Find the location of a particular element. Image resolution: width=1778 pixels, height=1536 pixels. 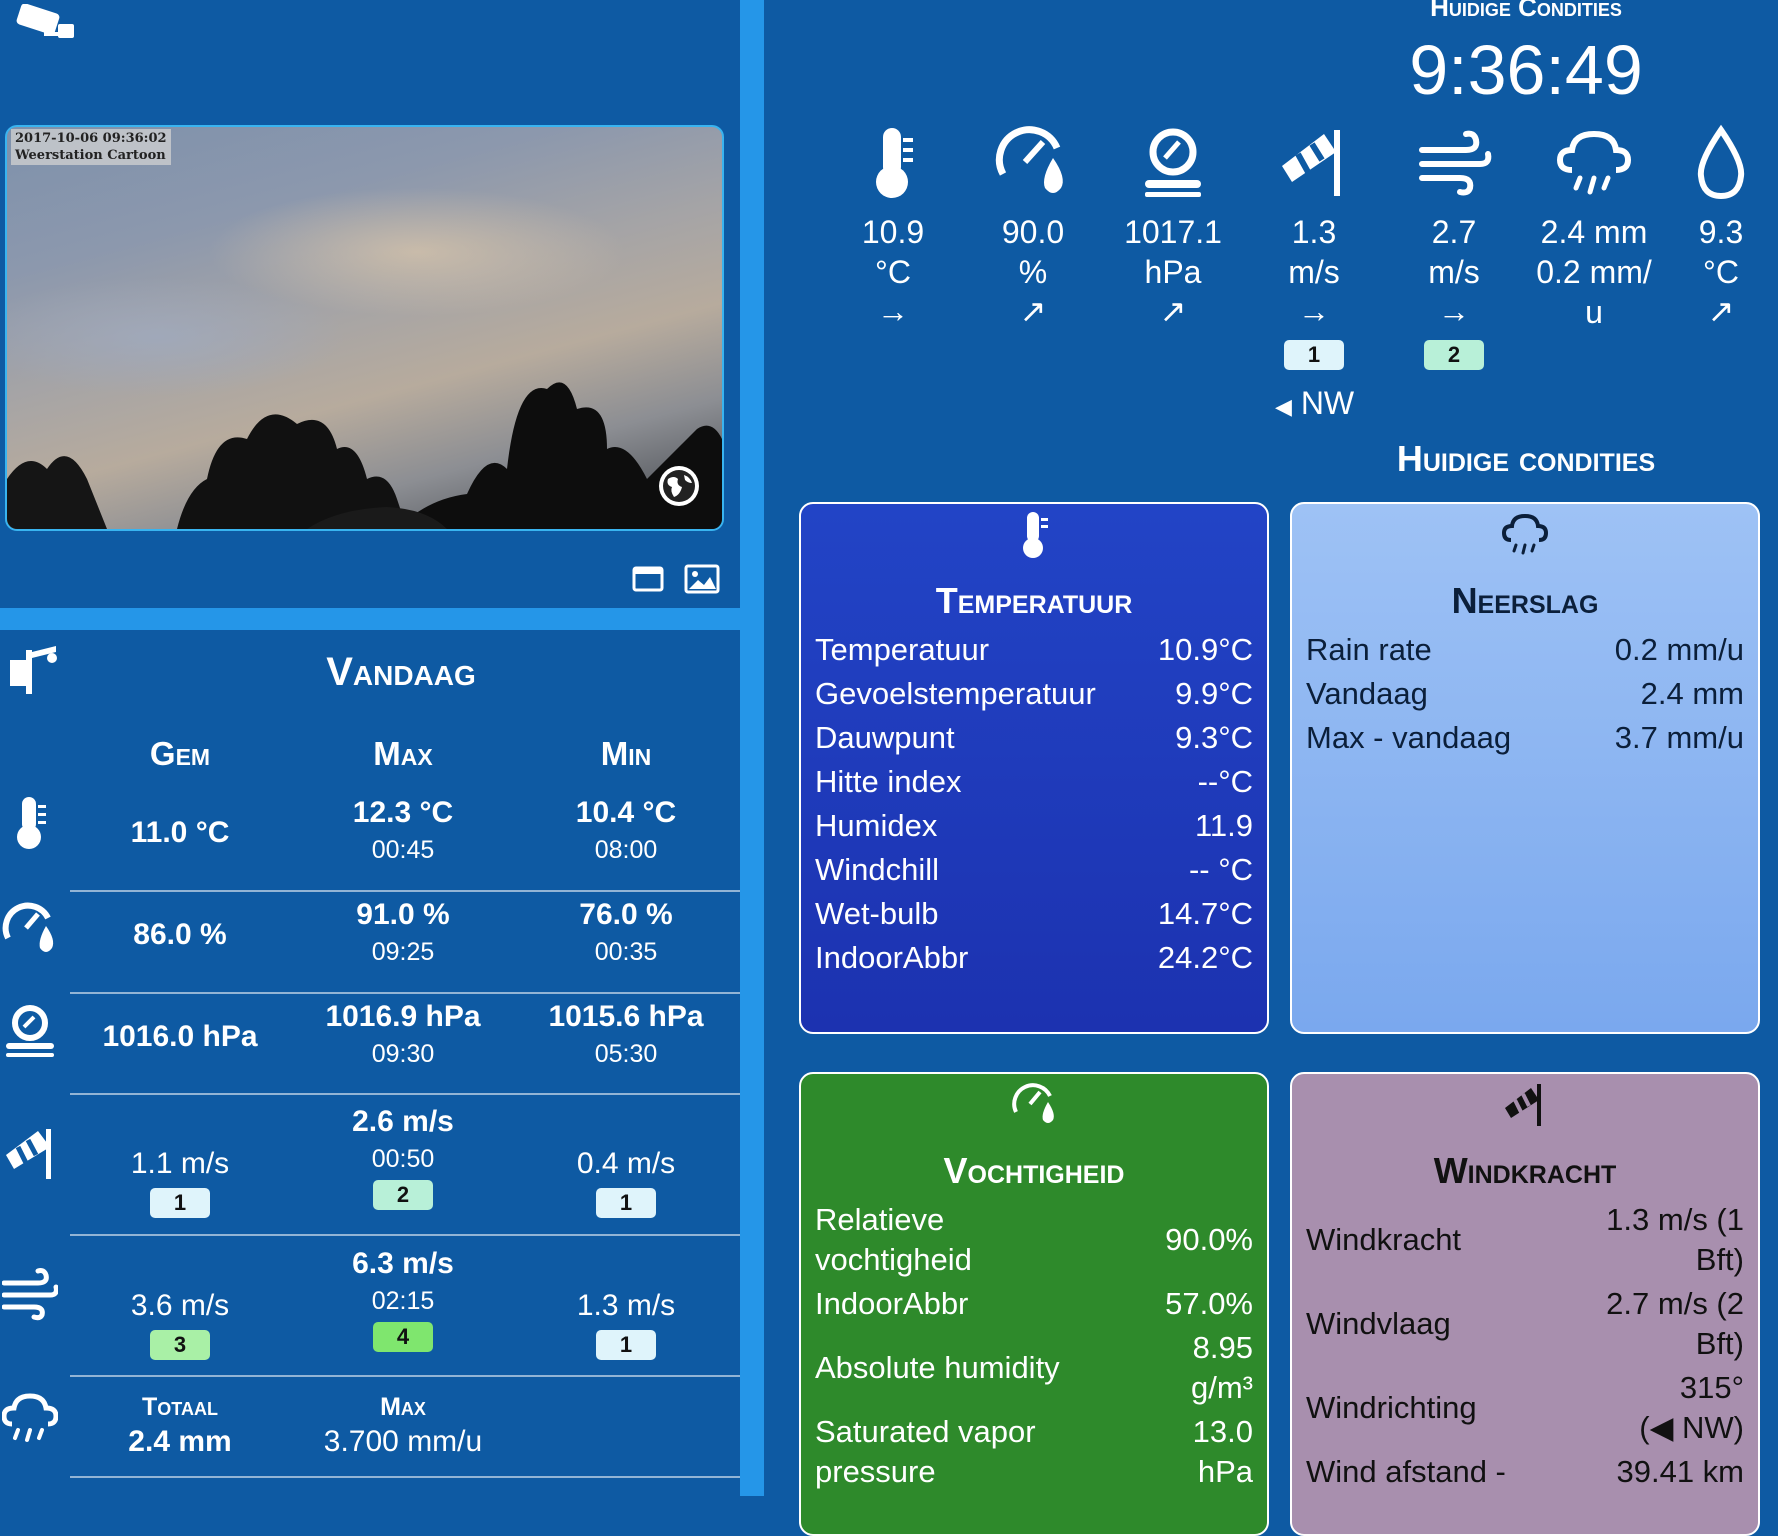

temp-min: 10.4 °C 08:00 is located at coordinates (626, 830).